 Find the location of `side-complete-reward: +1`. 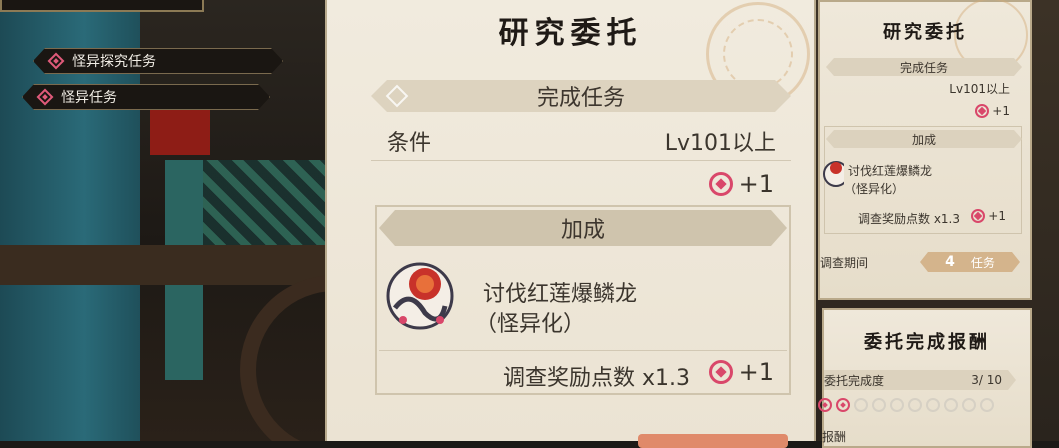

side-complete-reward: +1 is located at coordinates (992, 111).